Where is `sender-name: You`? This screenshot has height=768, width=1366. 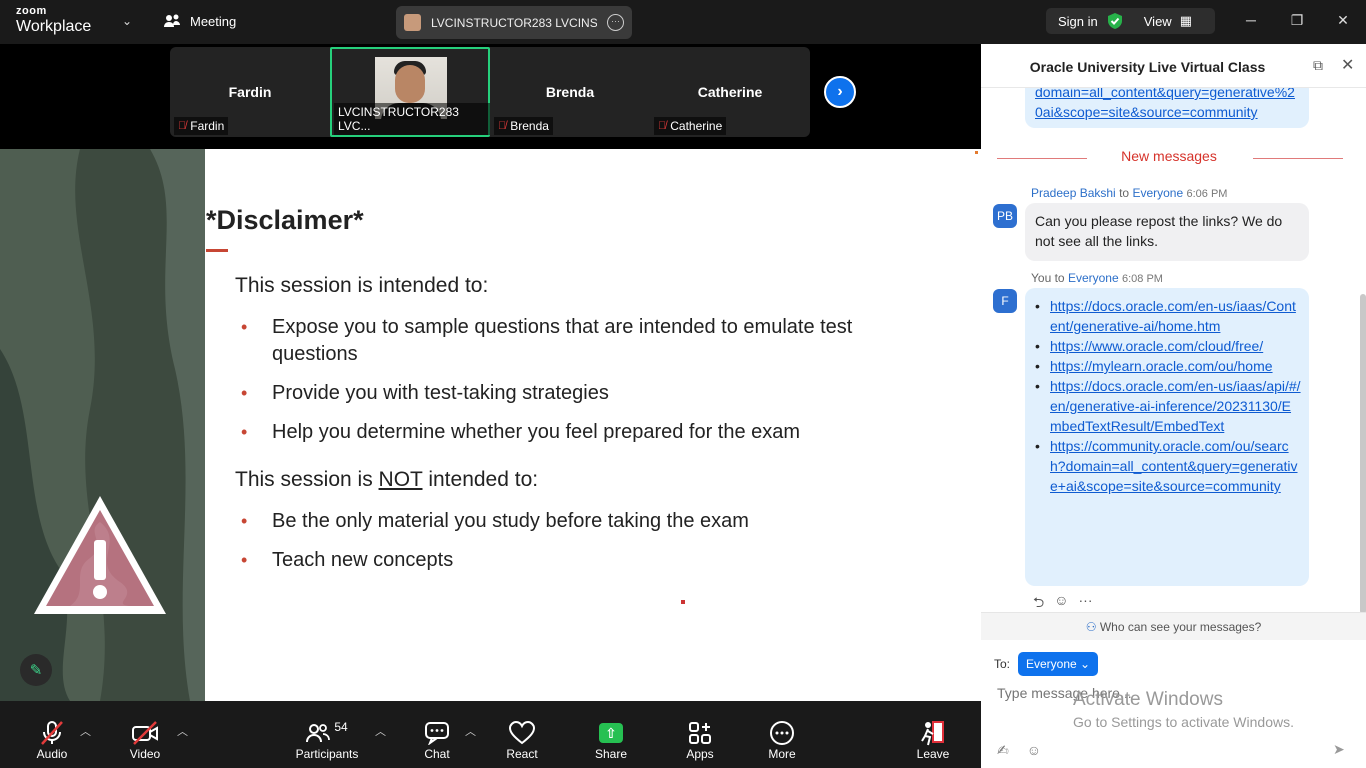
sender-name: You is located at coordinates (1041, 278).